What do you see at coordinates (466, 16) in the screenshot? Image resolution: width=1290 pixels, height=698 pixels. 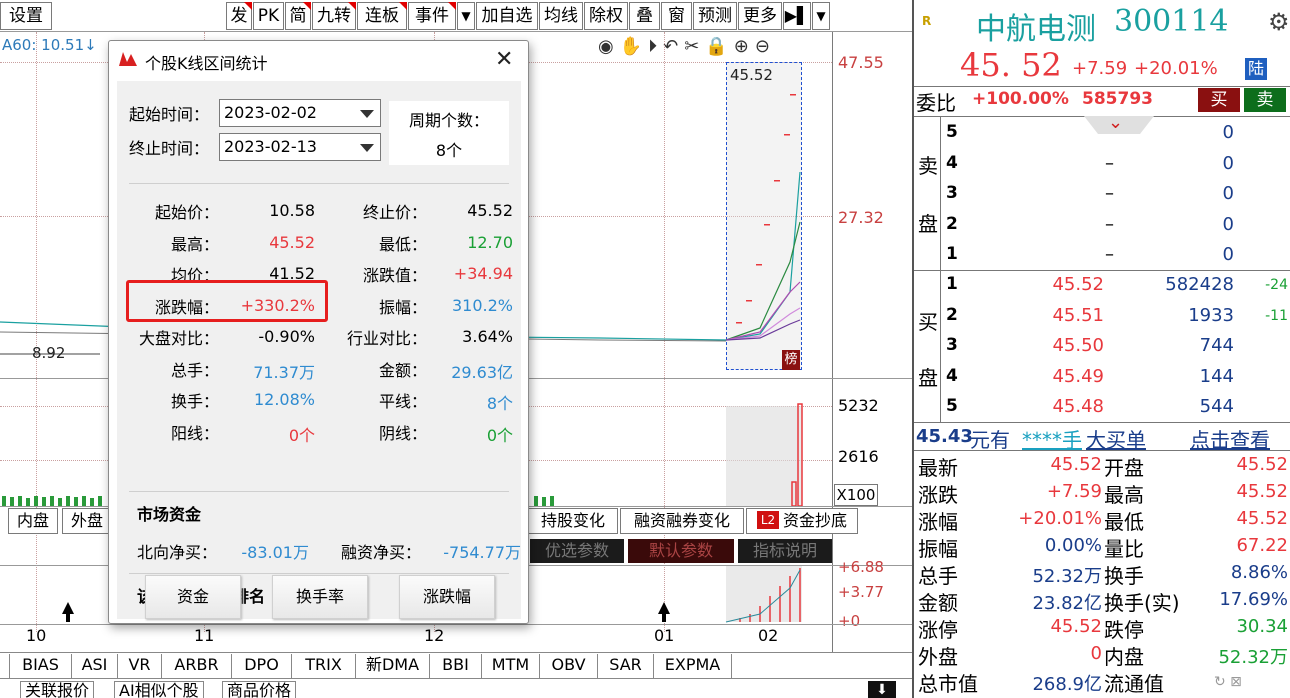 I see `toolbar-dropdown-icon: ▼` at bounding box center [466, 16].